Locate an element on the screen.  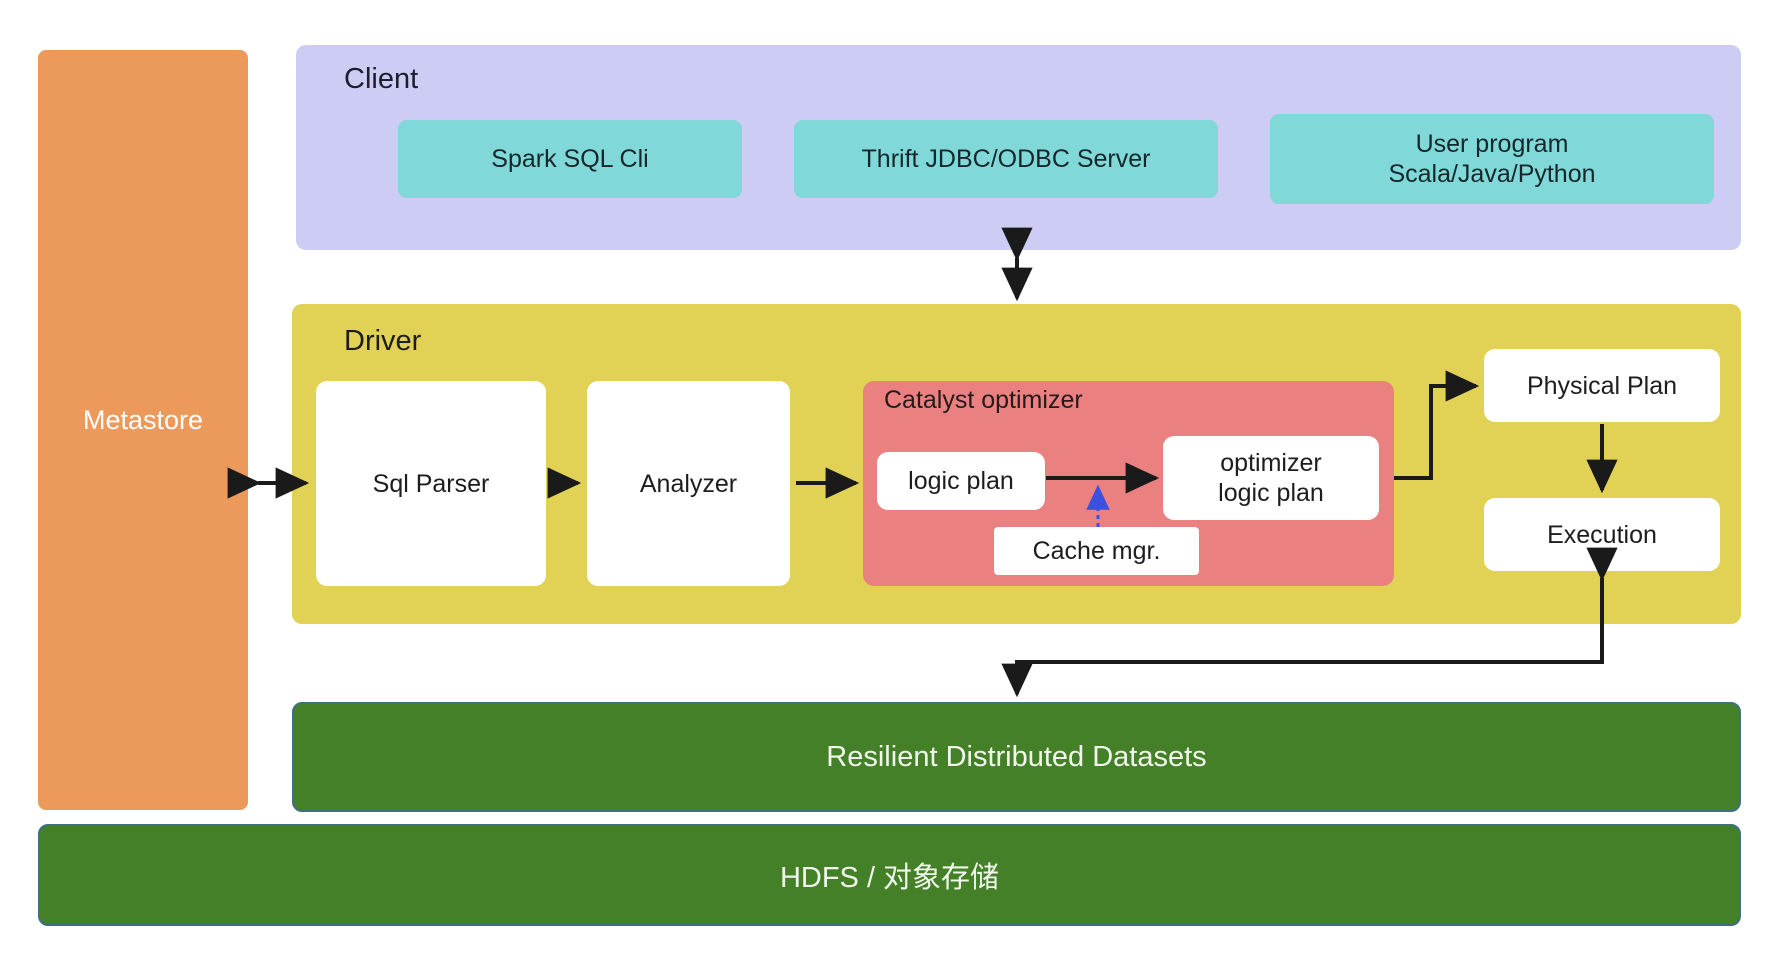
stage-cache-manager: Cache mgr. is located at coordinates (1096, 551).